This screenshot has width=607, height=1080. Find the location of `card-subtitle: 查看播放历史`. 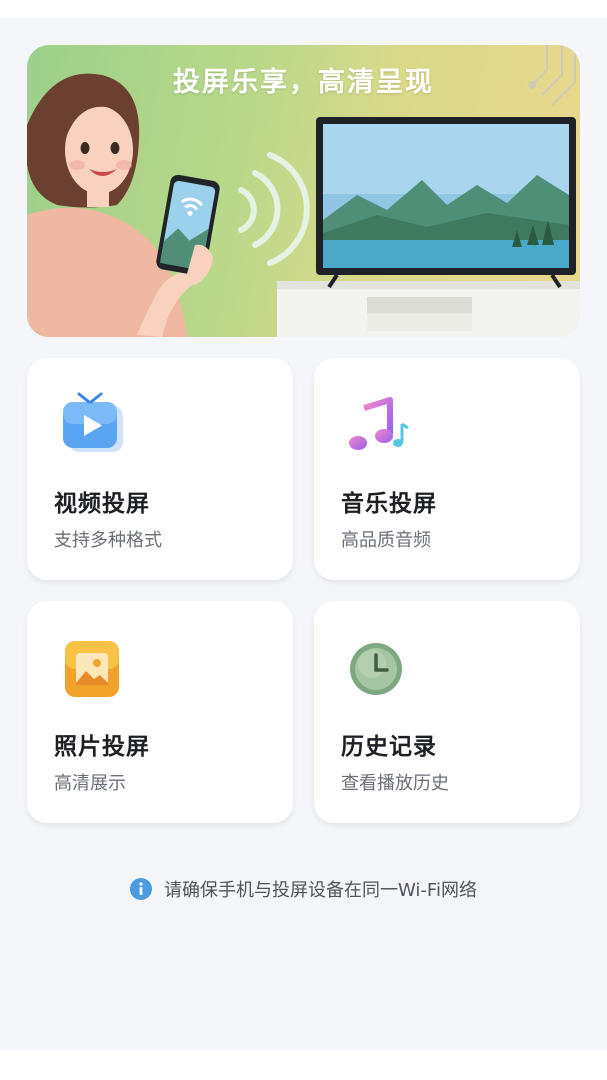

card-subtitle: 查看播放历史 is located at coordinates (395, 783).